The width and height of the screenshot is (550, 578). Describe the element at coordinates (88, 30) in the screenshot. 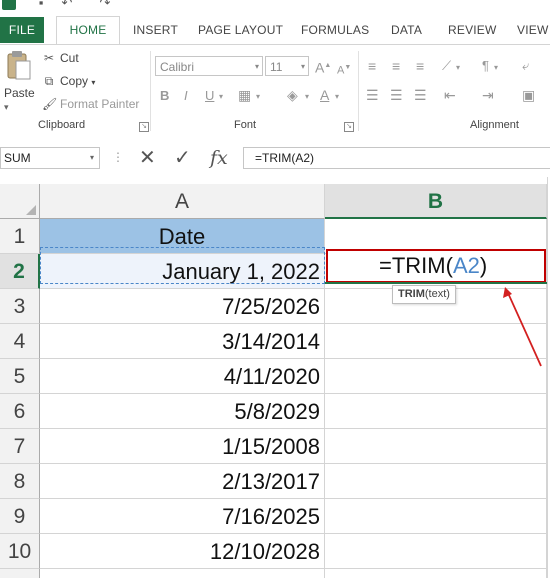

I see `tab-home: HOME` at that location.